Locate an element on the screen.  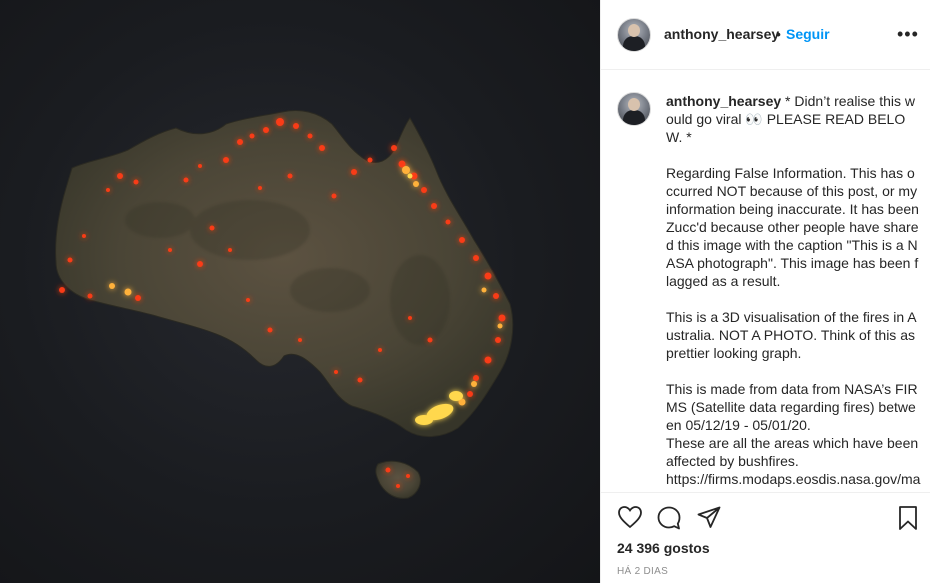
likes-count: 24 396 gostos is located at coordinates (663, 548).